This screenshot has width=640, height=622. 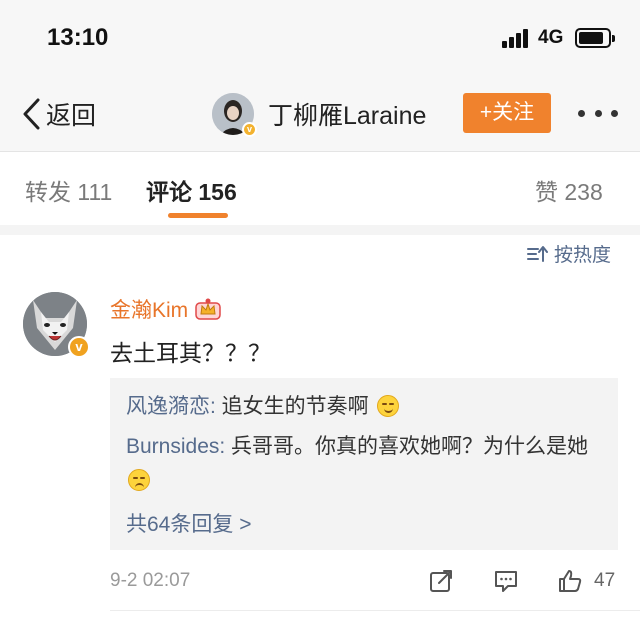 I want to click on back-button: 返回, so click(x=58, y=114).